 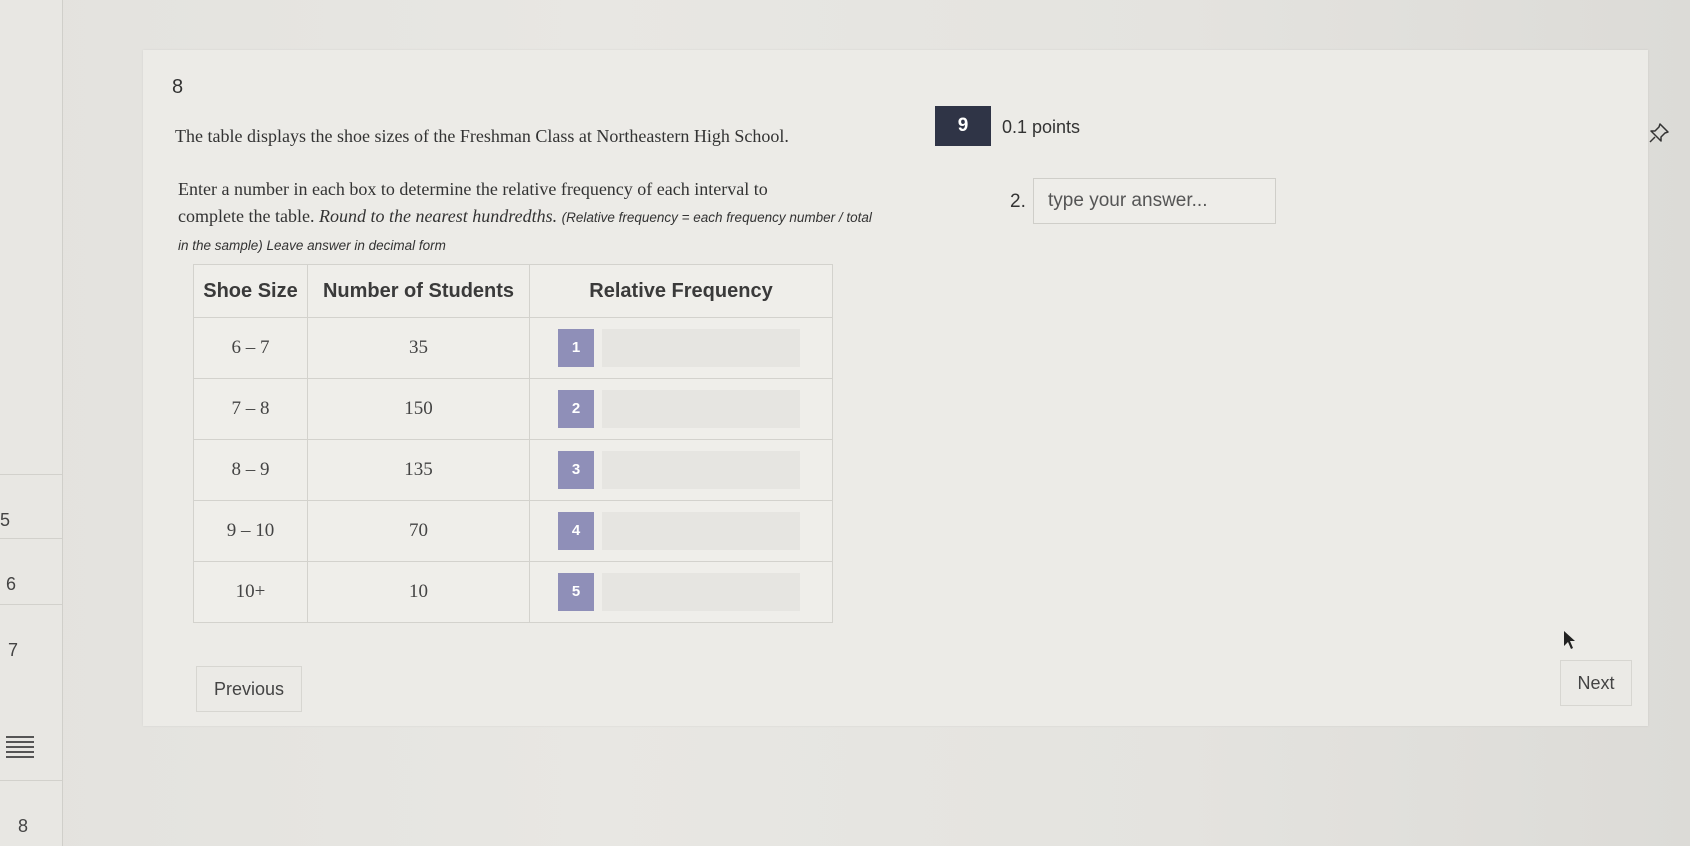 I want to click on relative-frequency-cell: 1, so click(x=681, y=348).